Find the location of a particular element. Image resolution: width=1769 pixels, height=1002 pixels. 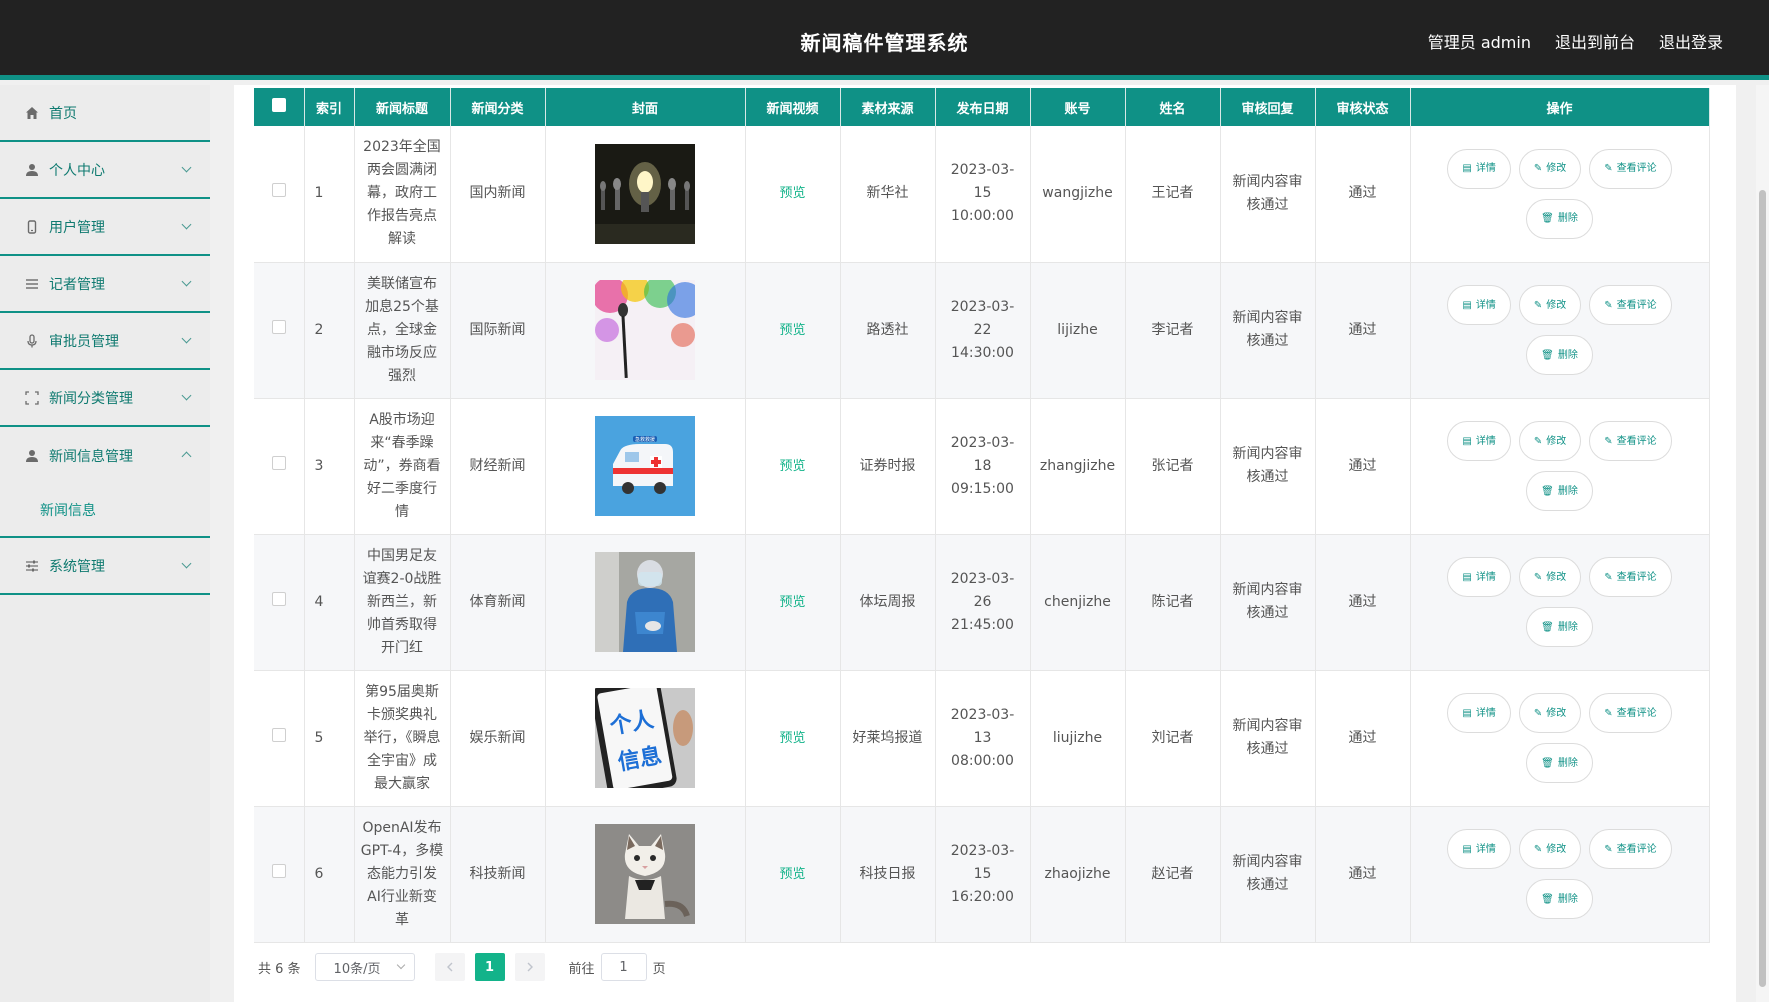

frame-icon is located at coordinates (32, 398).